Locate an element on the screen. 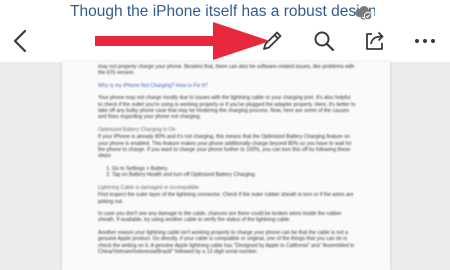 The height and width of the screenshot is (270, 450). cloud-check-icon is located at coordinates (364, 13).